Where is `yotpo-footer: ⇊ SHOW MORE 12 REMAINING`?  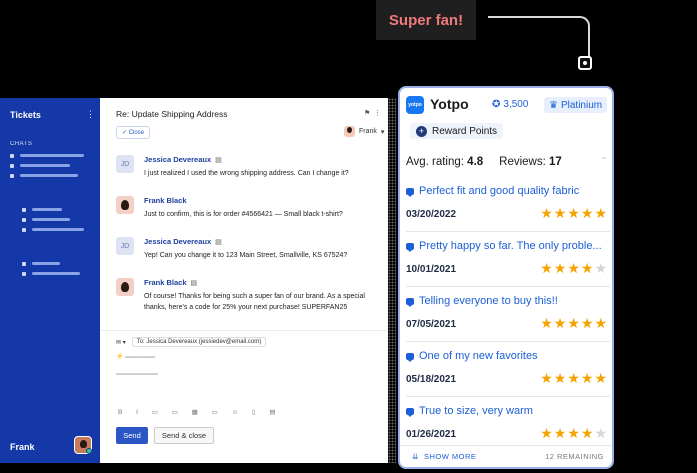 yotpo-footer: ⇊ SHOW MORE 12 REMAINING is located at coordinates (506, 456).